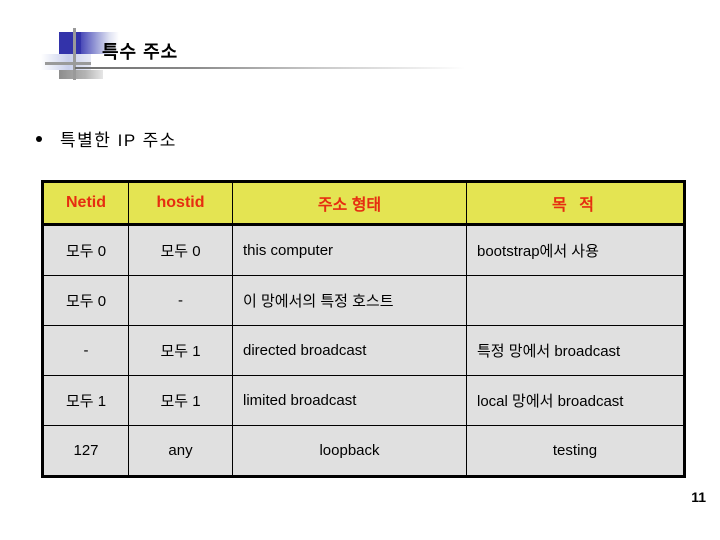 The width and height of the screenshot is (720, 540). Describe the element at coordinates (349, 350) in the screenshot. I see `cell-address-form: directed broadcast` at that location.